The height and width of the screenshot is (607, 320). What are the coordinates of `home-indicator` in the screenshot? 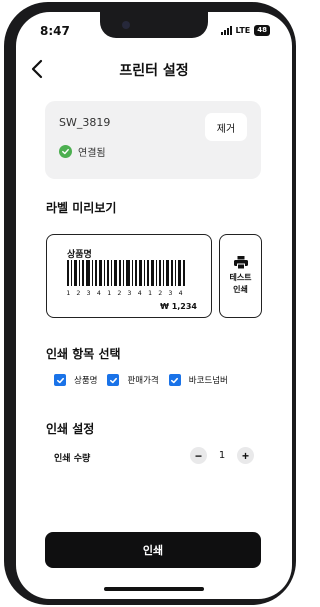 It's located at (154, 589).